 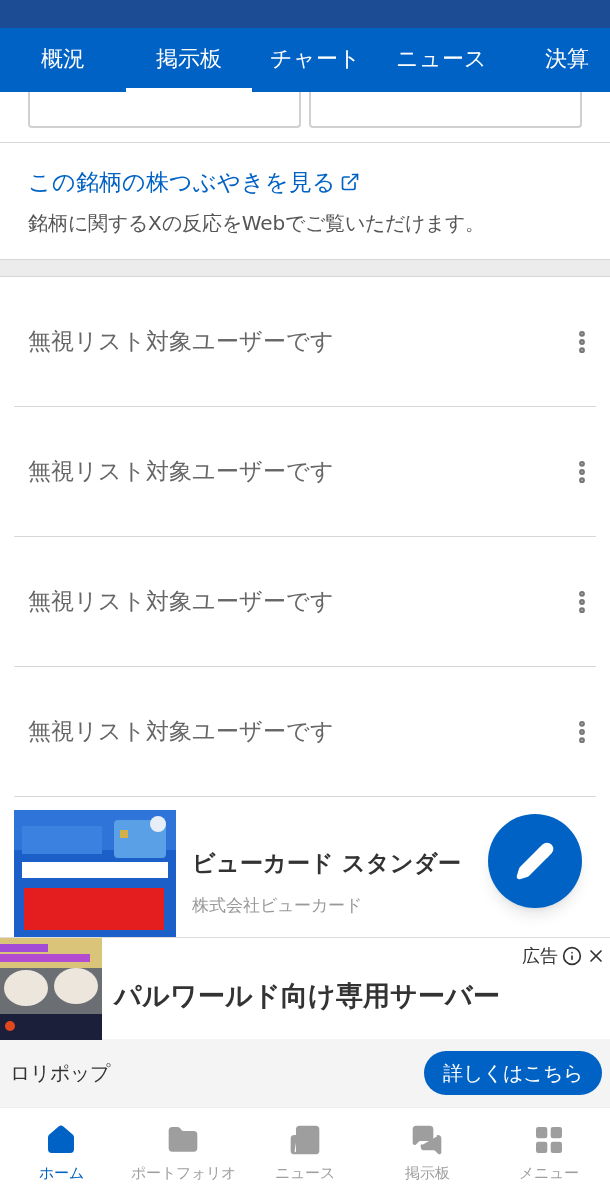 I want to click on ad-label: 広告, so click(x=540, y=956).